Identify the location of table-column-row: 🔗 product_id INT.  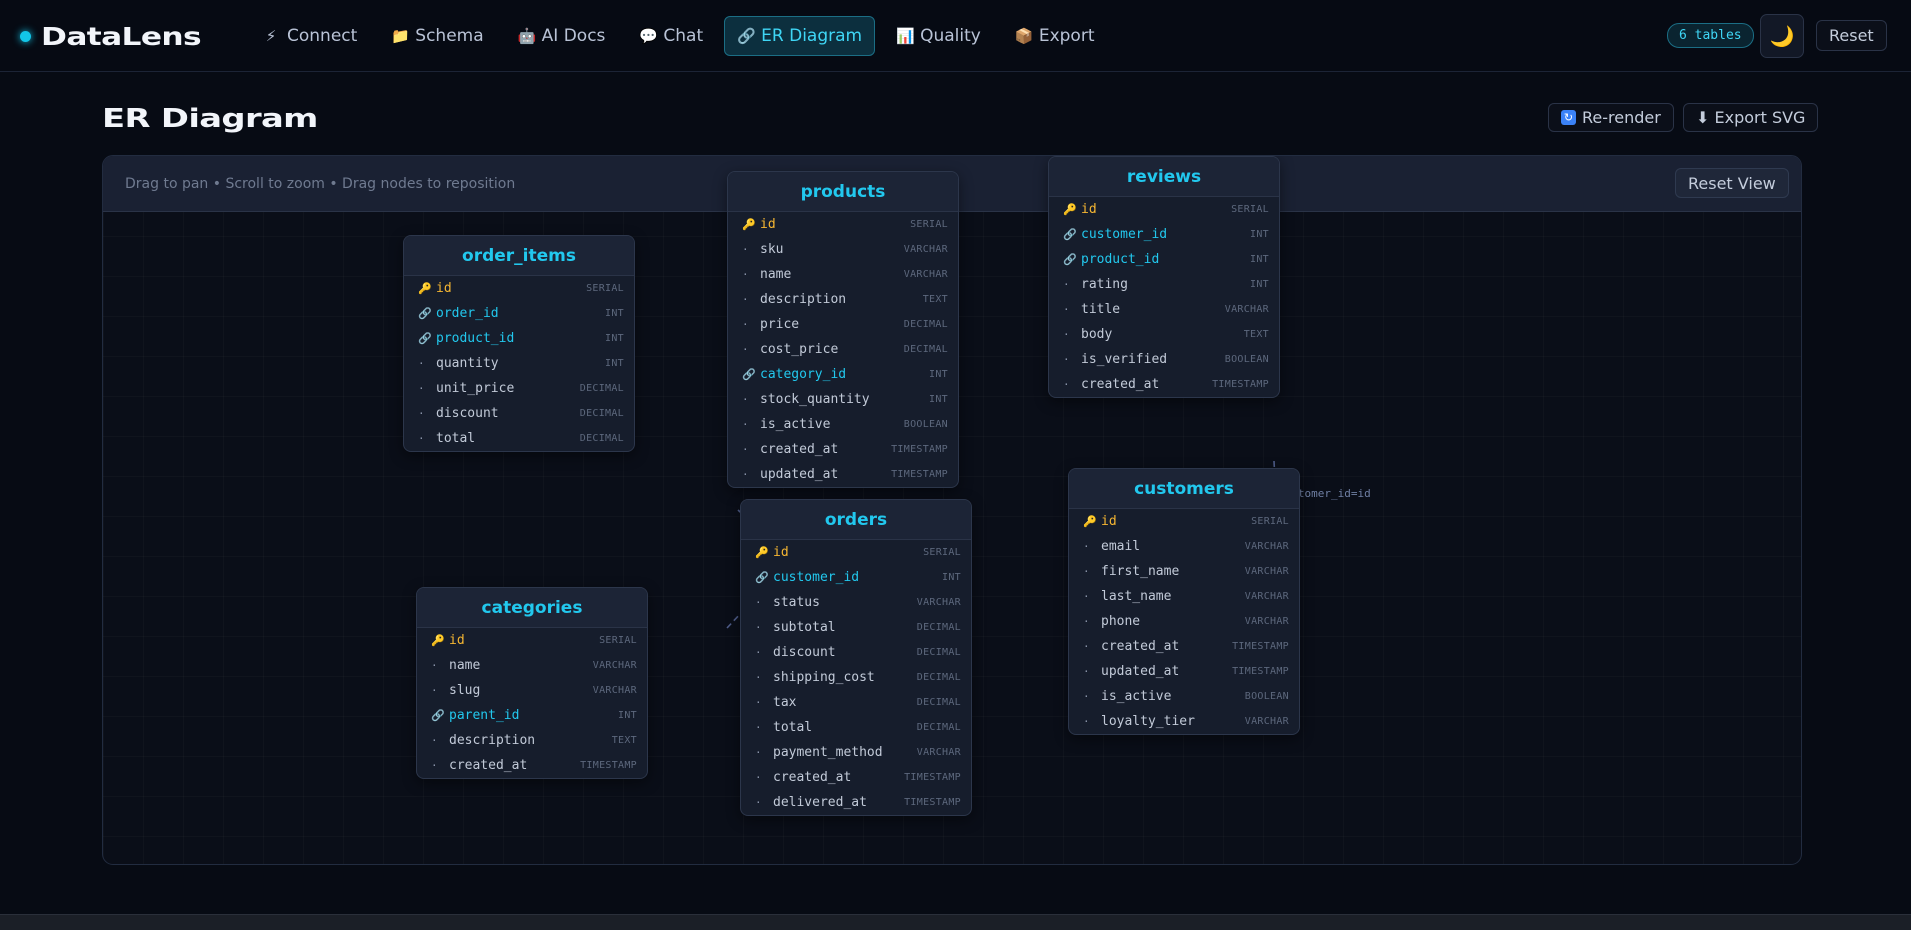
(1164, 259).